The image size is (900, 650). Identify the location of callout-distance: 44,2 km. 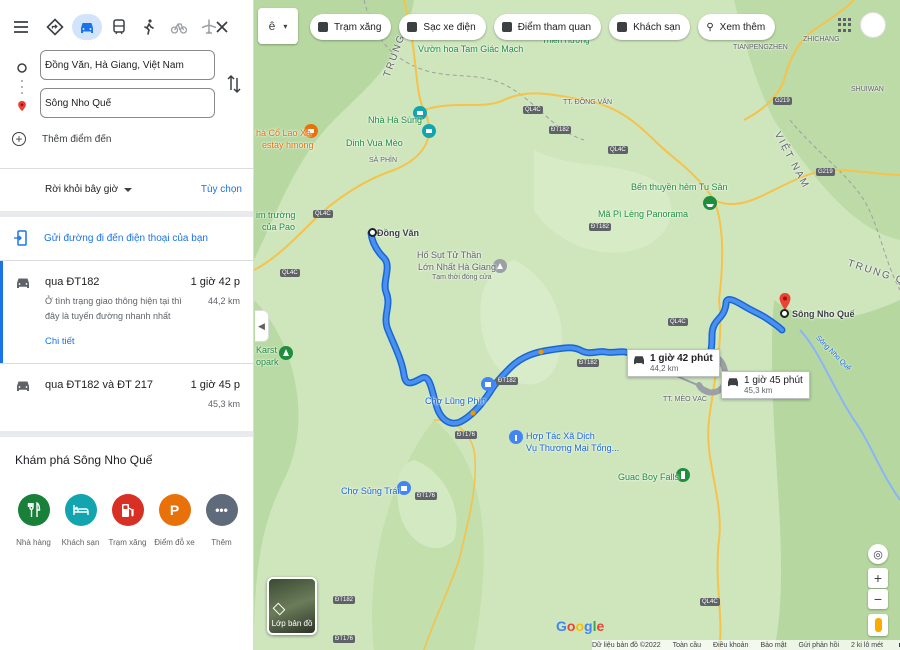
(664, 368).